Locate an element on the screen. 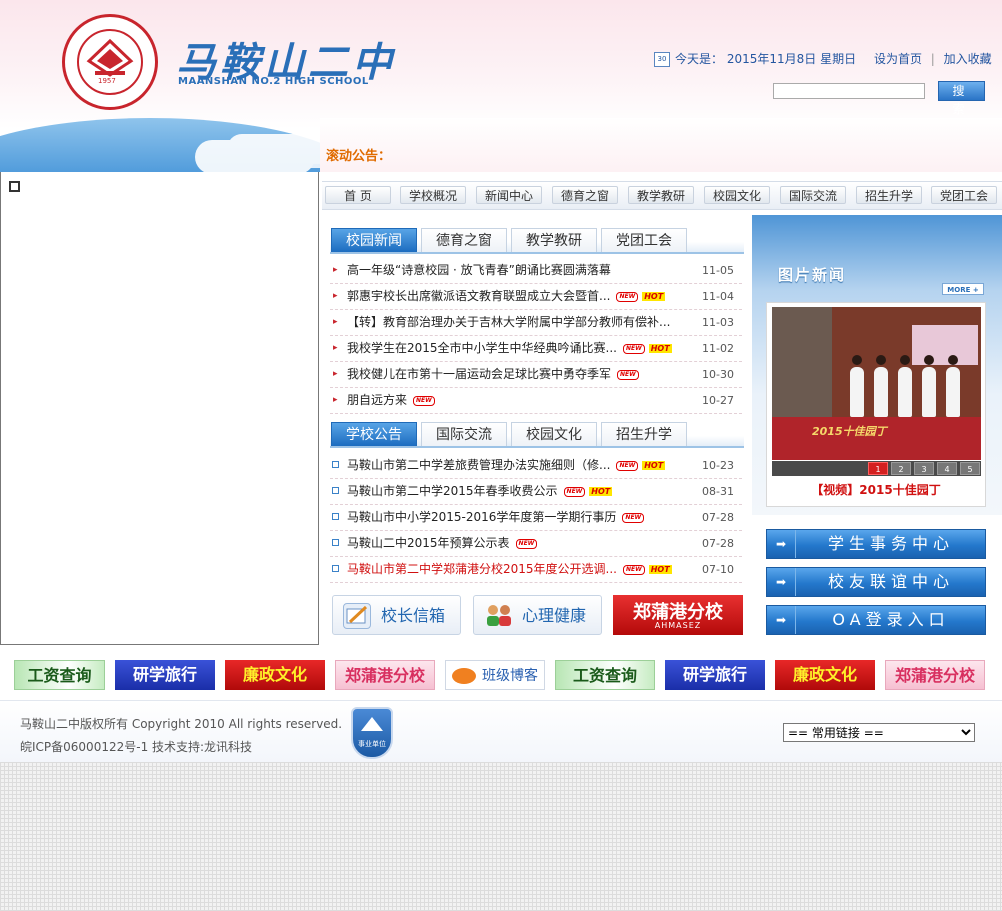 This screenshot has height=911, width=1002. list-item: ▸ 【转】教育部治理办关于吉林大学附属中学部分教师有偿补... 11-03 is located at coordinates (536, 323).